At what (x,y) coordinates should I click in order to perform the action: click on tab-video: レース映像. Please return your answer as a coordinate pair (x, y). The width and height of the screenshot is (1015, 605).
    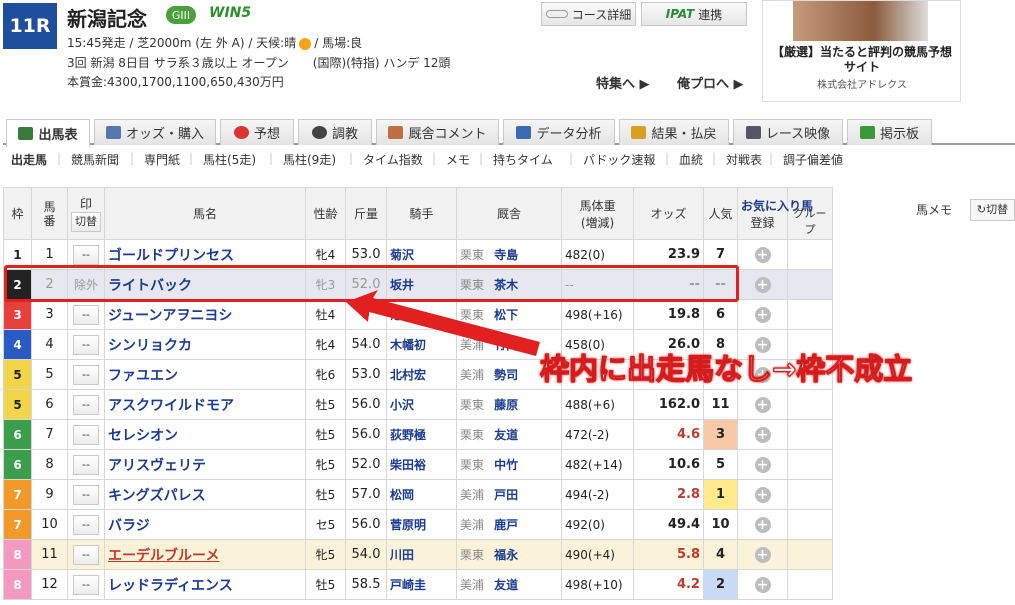
    Looking at the image, I should click on (788, 132).